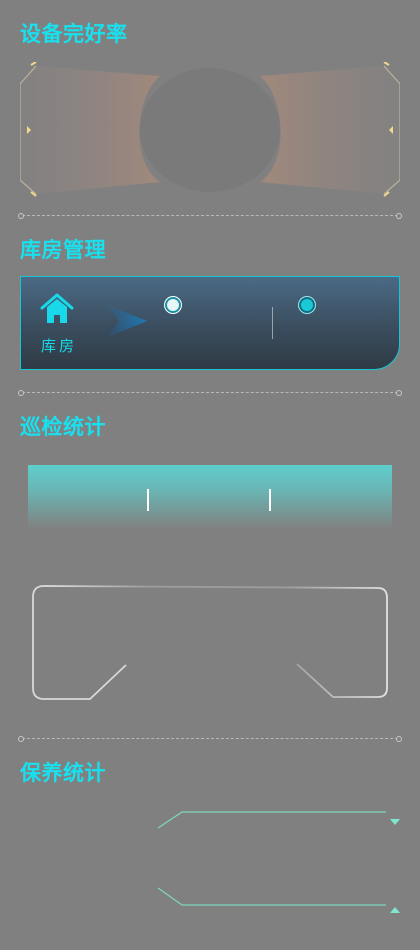 The image size is (420, 950). I want to click on status-dot-cyan, so click(307, 305).